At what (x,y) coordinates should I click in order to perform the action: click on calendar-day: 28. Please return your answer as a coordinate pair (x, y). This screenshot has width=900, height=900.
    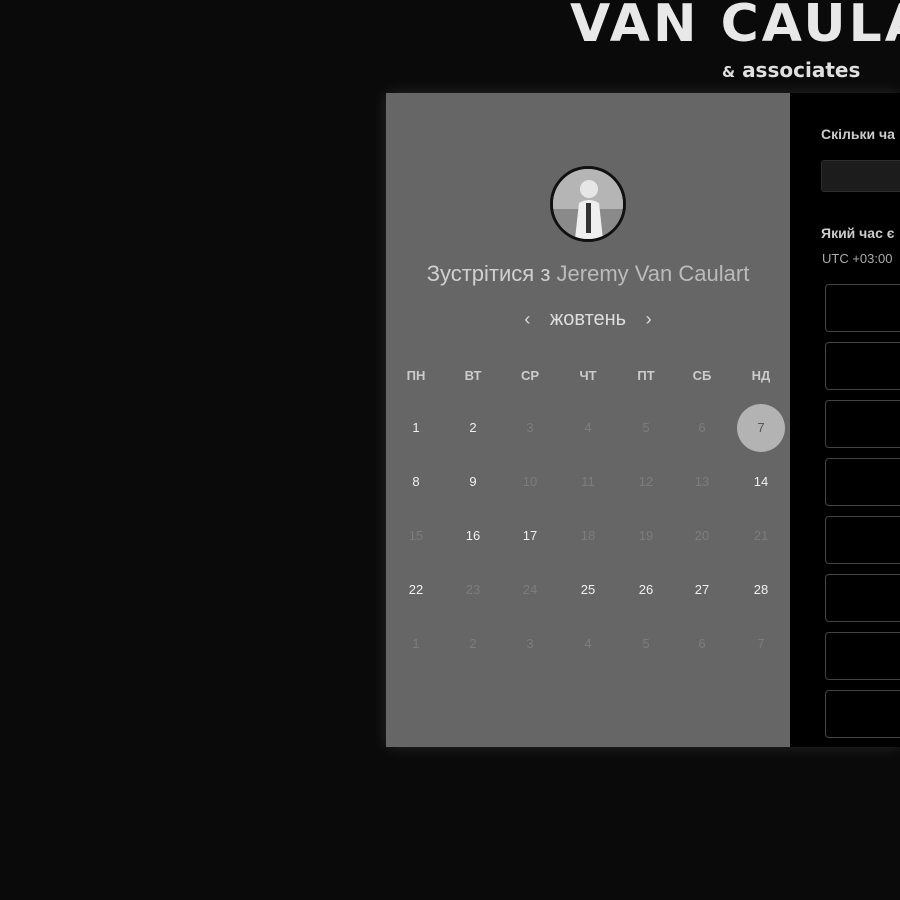
    Looking at the image, I should click on (761, 590).